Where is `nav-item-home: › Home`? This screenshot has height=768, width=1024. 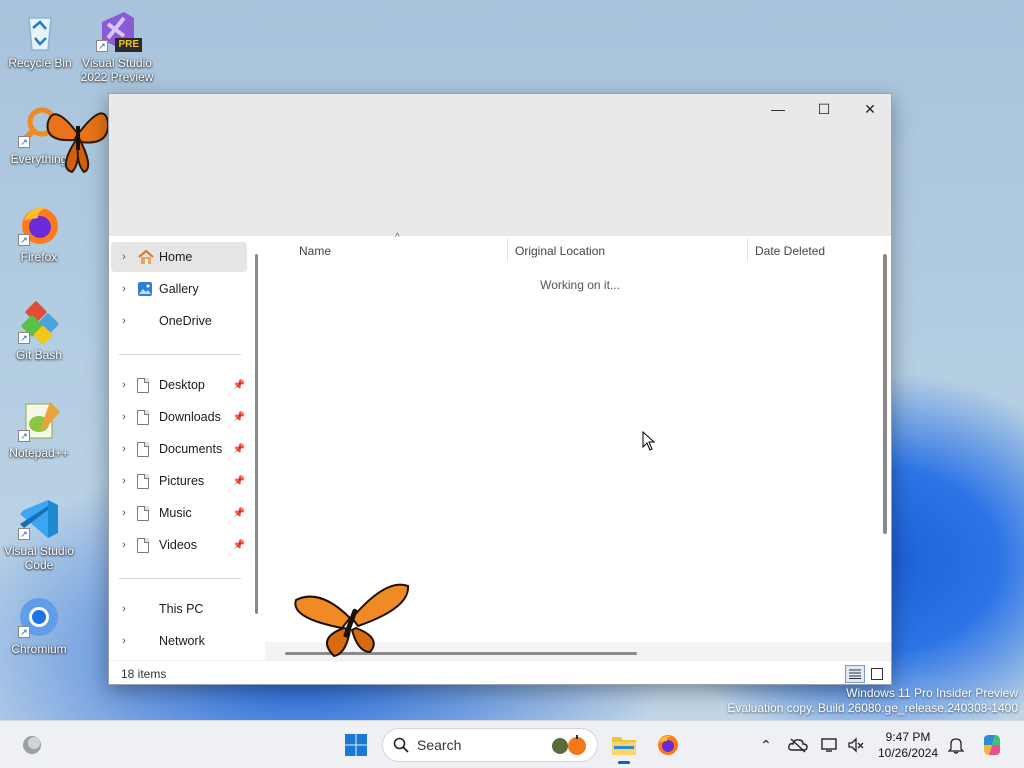
nav-item-home: › Home is located at coordinates (179, 257).